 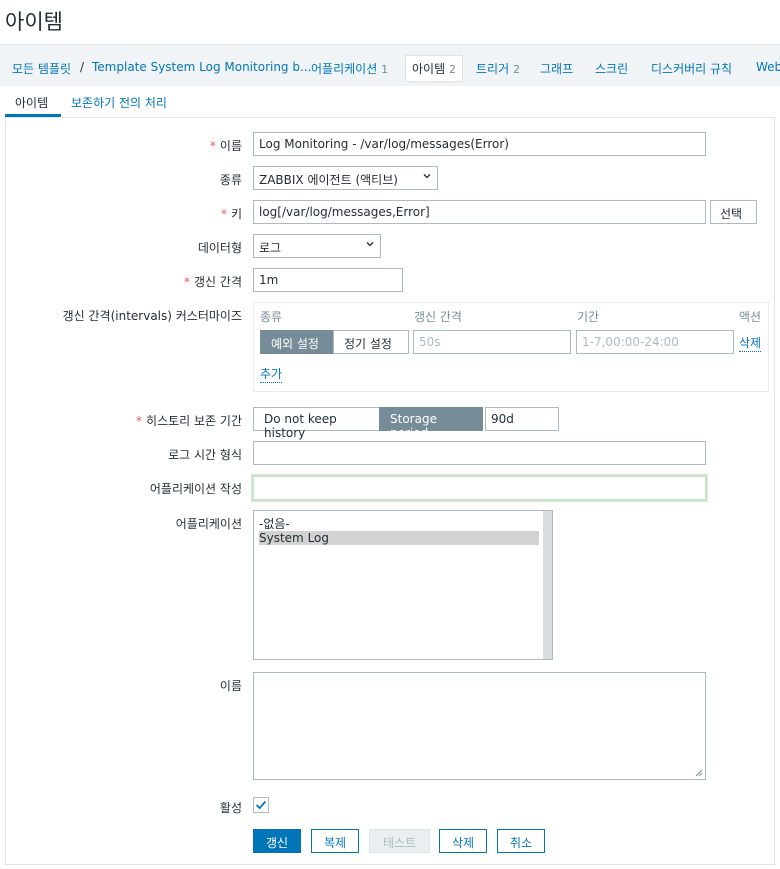 What do you see at coordinates (371, 342) in the screenshot?
I see `scheduling-toggle: 정기 설정` at bounding box center [371, 342].